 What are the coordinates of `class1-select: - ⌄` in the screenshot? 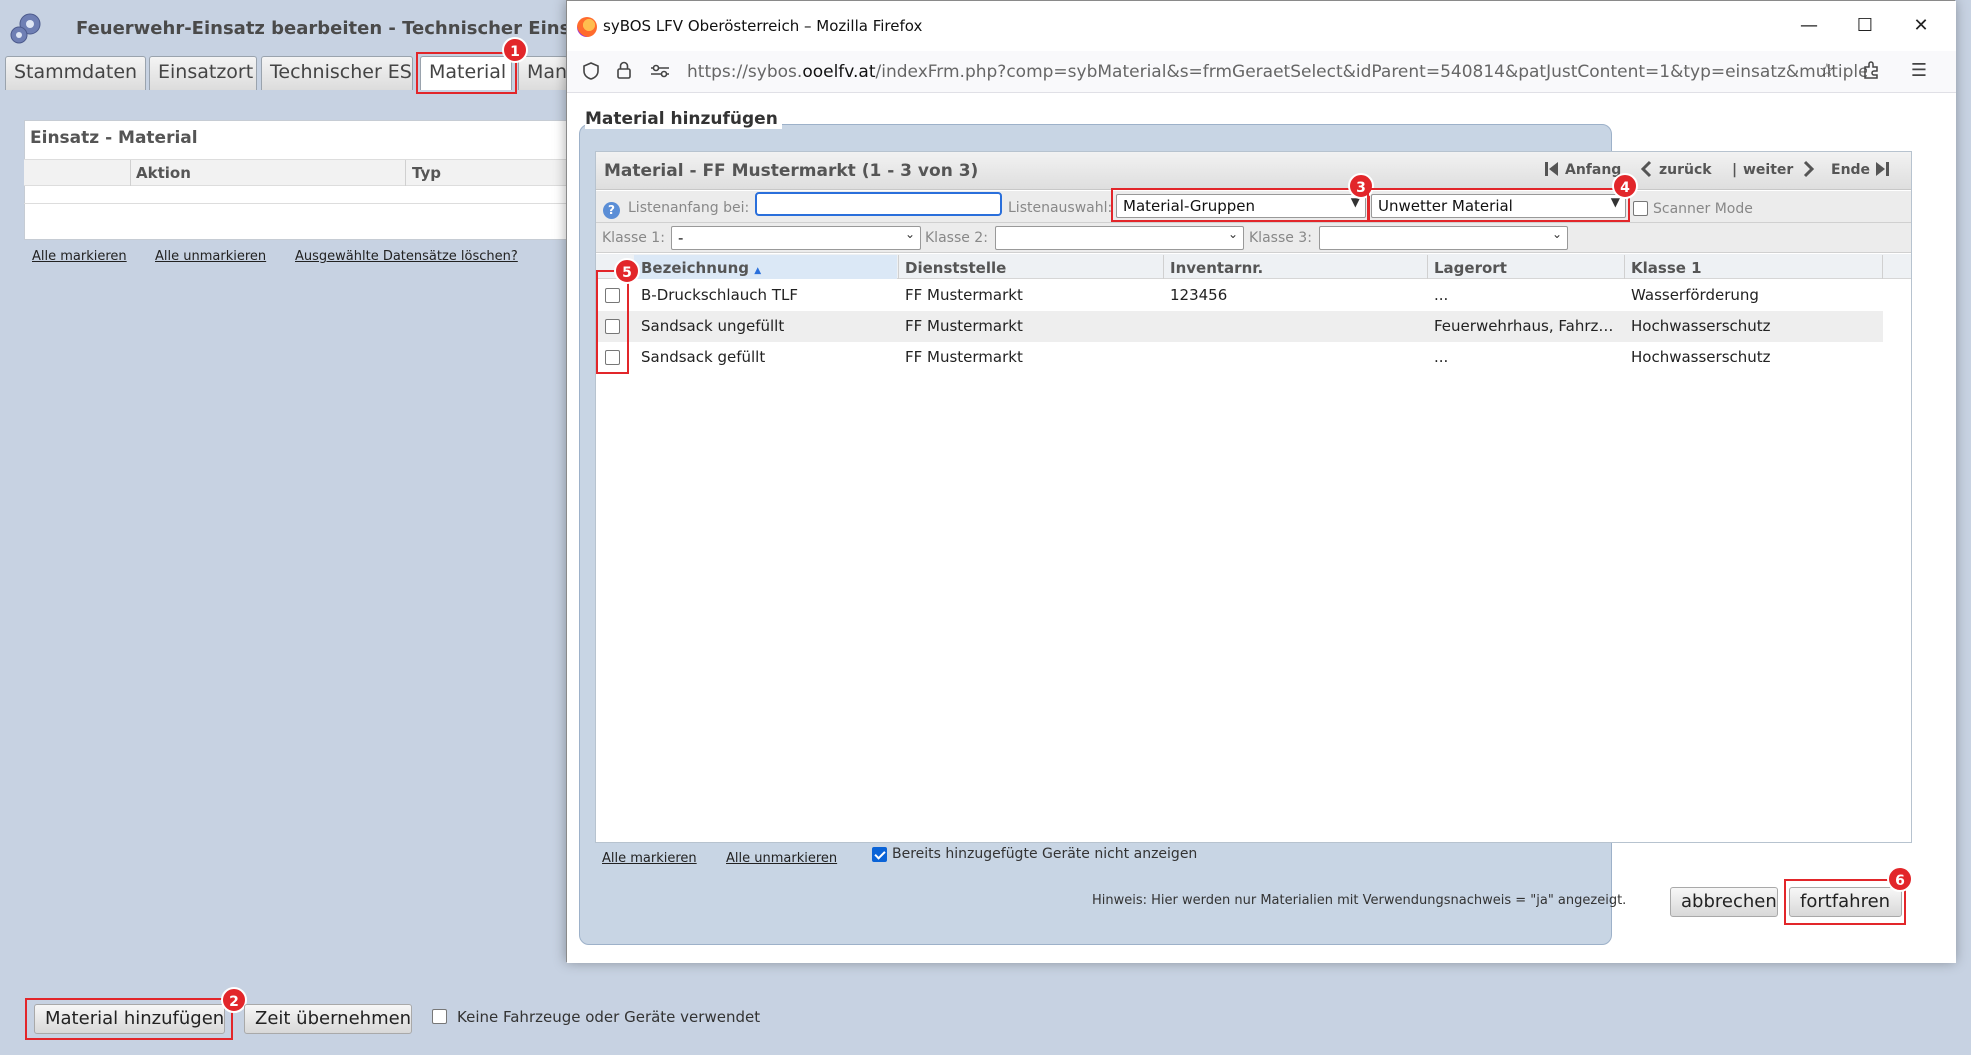 It's located at (796, 238).